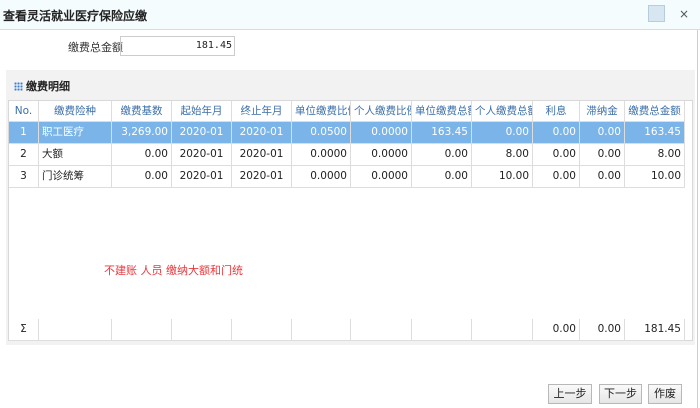 The height and width of the screenshot is (408, 700). What do you see at coordinates (570, 394) in the screenshot?
I see `prev-button: 上一步` at bounding box center [570, 394].